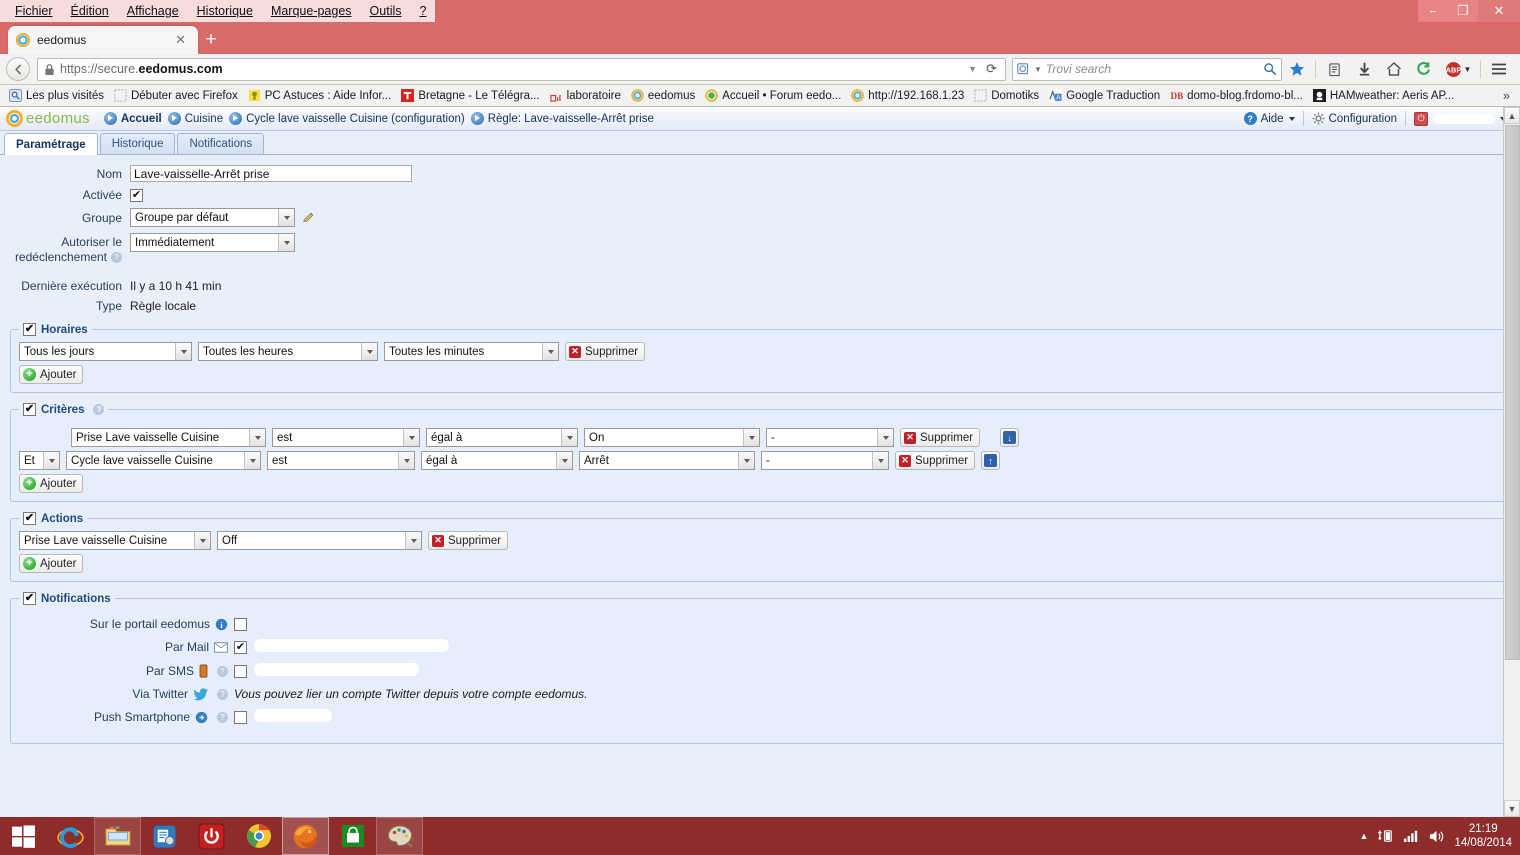  What do you see at coordinates (305, 836) in the screenshot?
I see `mozilla-firefox-button` at bounding box center [305, 836].